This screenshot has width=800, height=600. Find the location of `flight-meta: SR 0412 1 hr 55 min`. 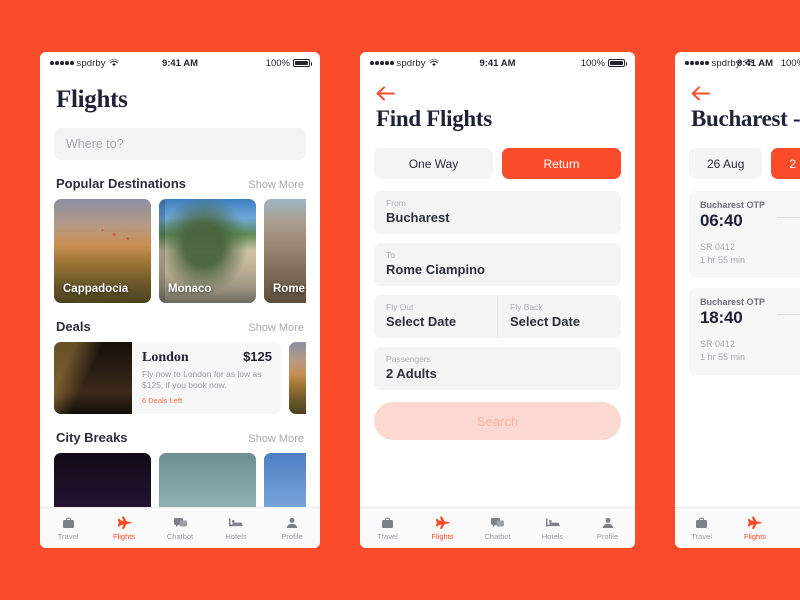

flight-meta: SR 0412 1 hr 55 min is located at coordinates (750, 254).